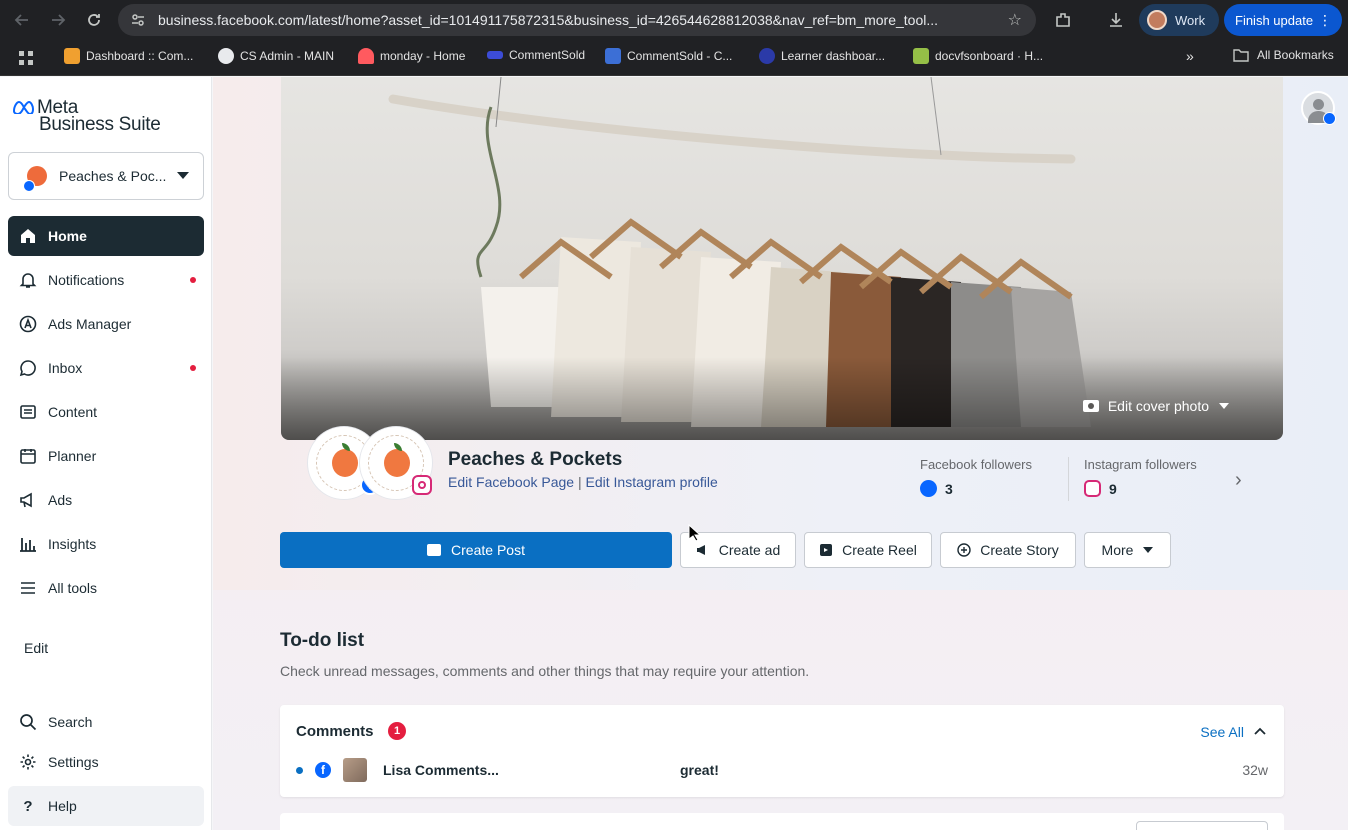 The image size is (1348, 830). I want to click on shopify-icon, so click(921, 56).